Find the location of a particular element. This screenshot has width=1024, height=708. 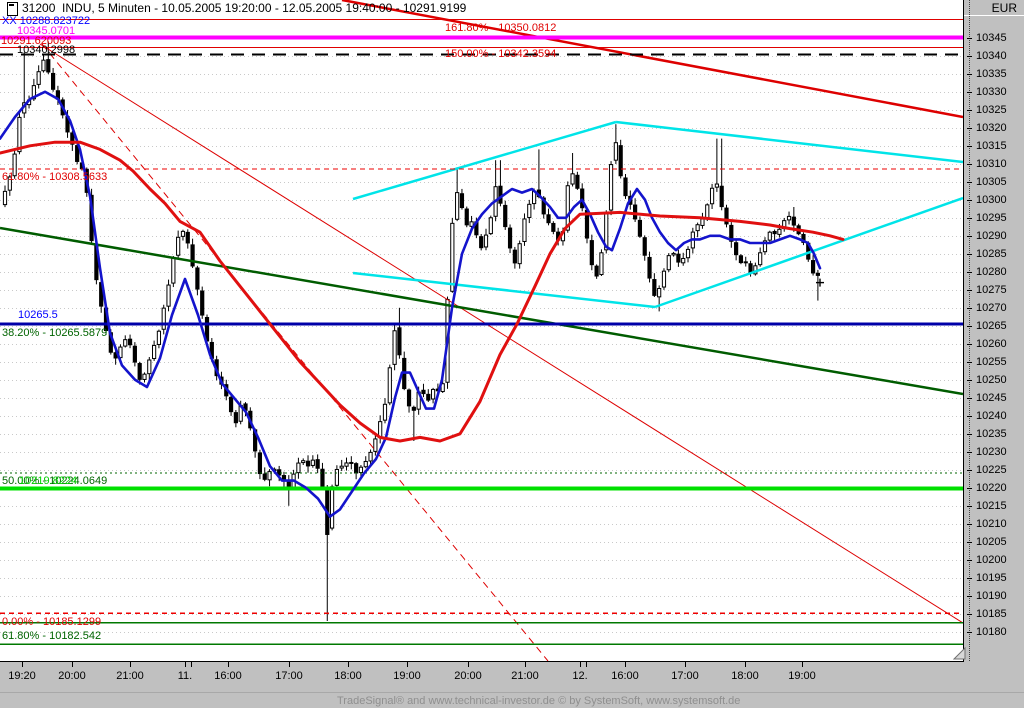

price-tick-label: 10315 is located at coordinates (991, 145).